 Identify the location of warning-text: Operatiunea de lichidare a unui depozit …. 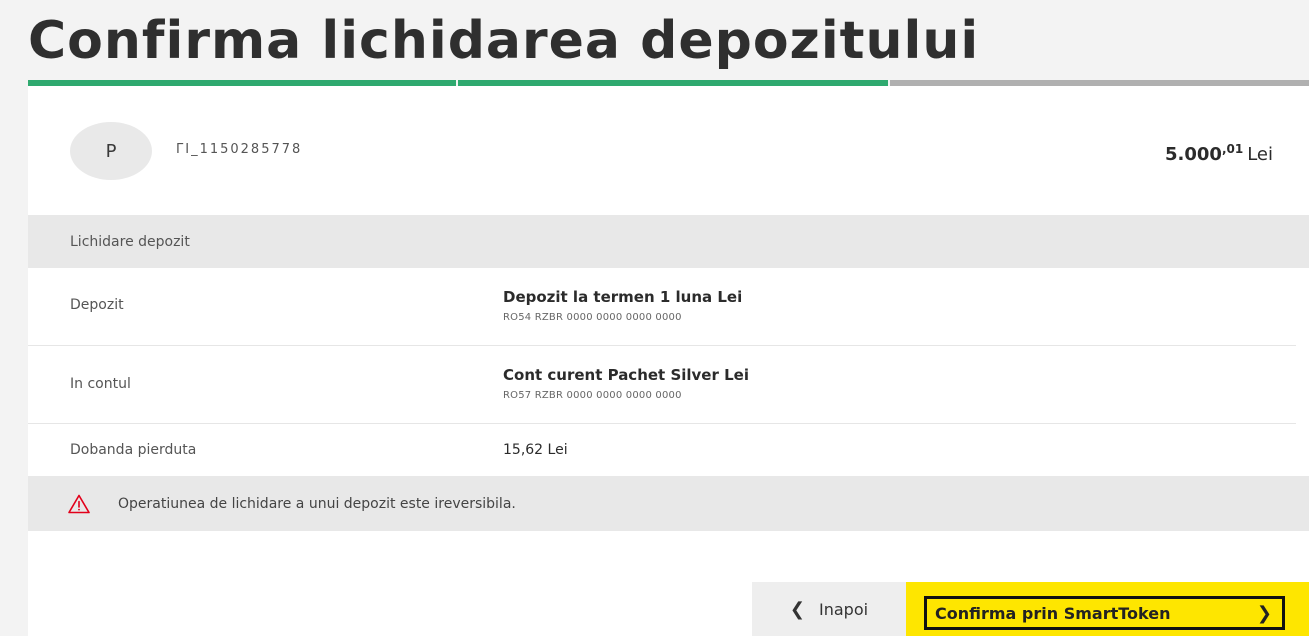
(317, 503).